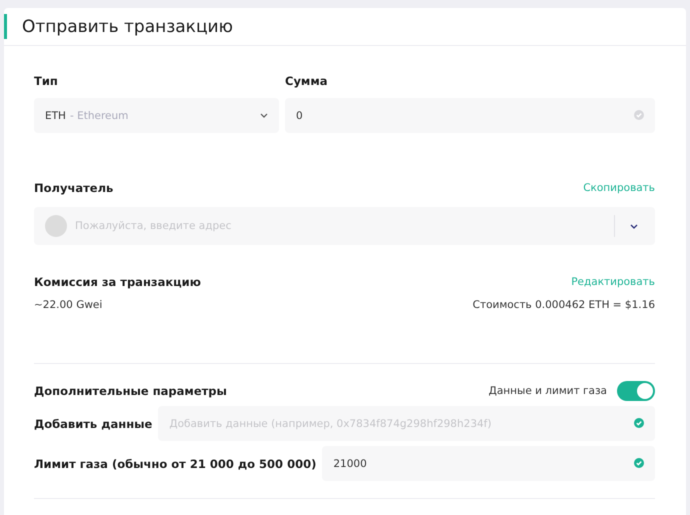 The image size is (690, 515). I want to click on currency-code: ETH, so click(55, 116).